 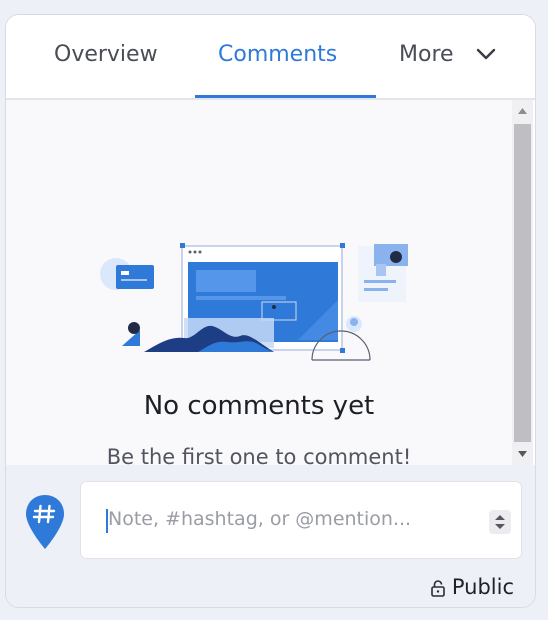 I want to click on tab-comments: Comments, so click(x=277, y=55).